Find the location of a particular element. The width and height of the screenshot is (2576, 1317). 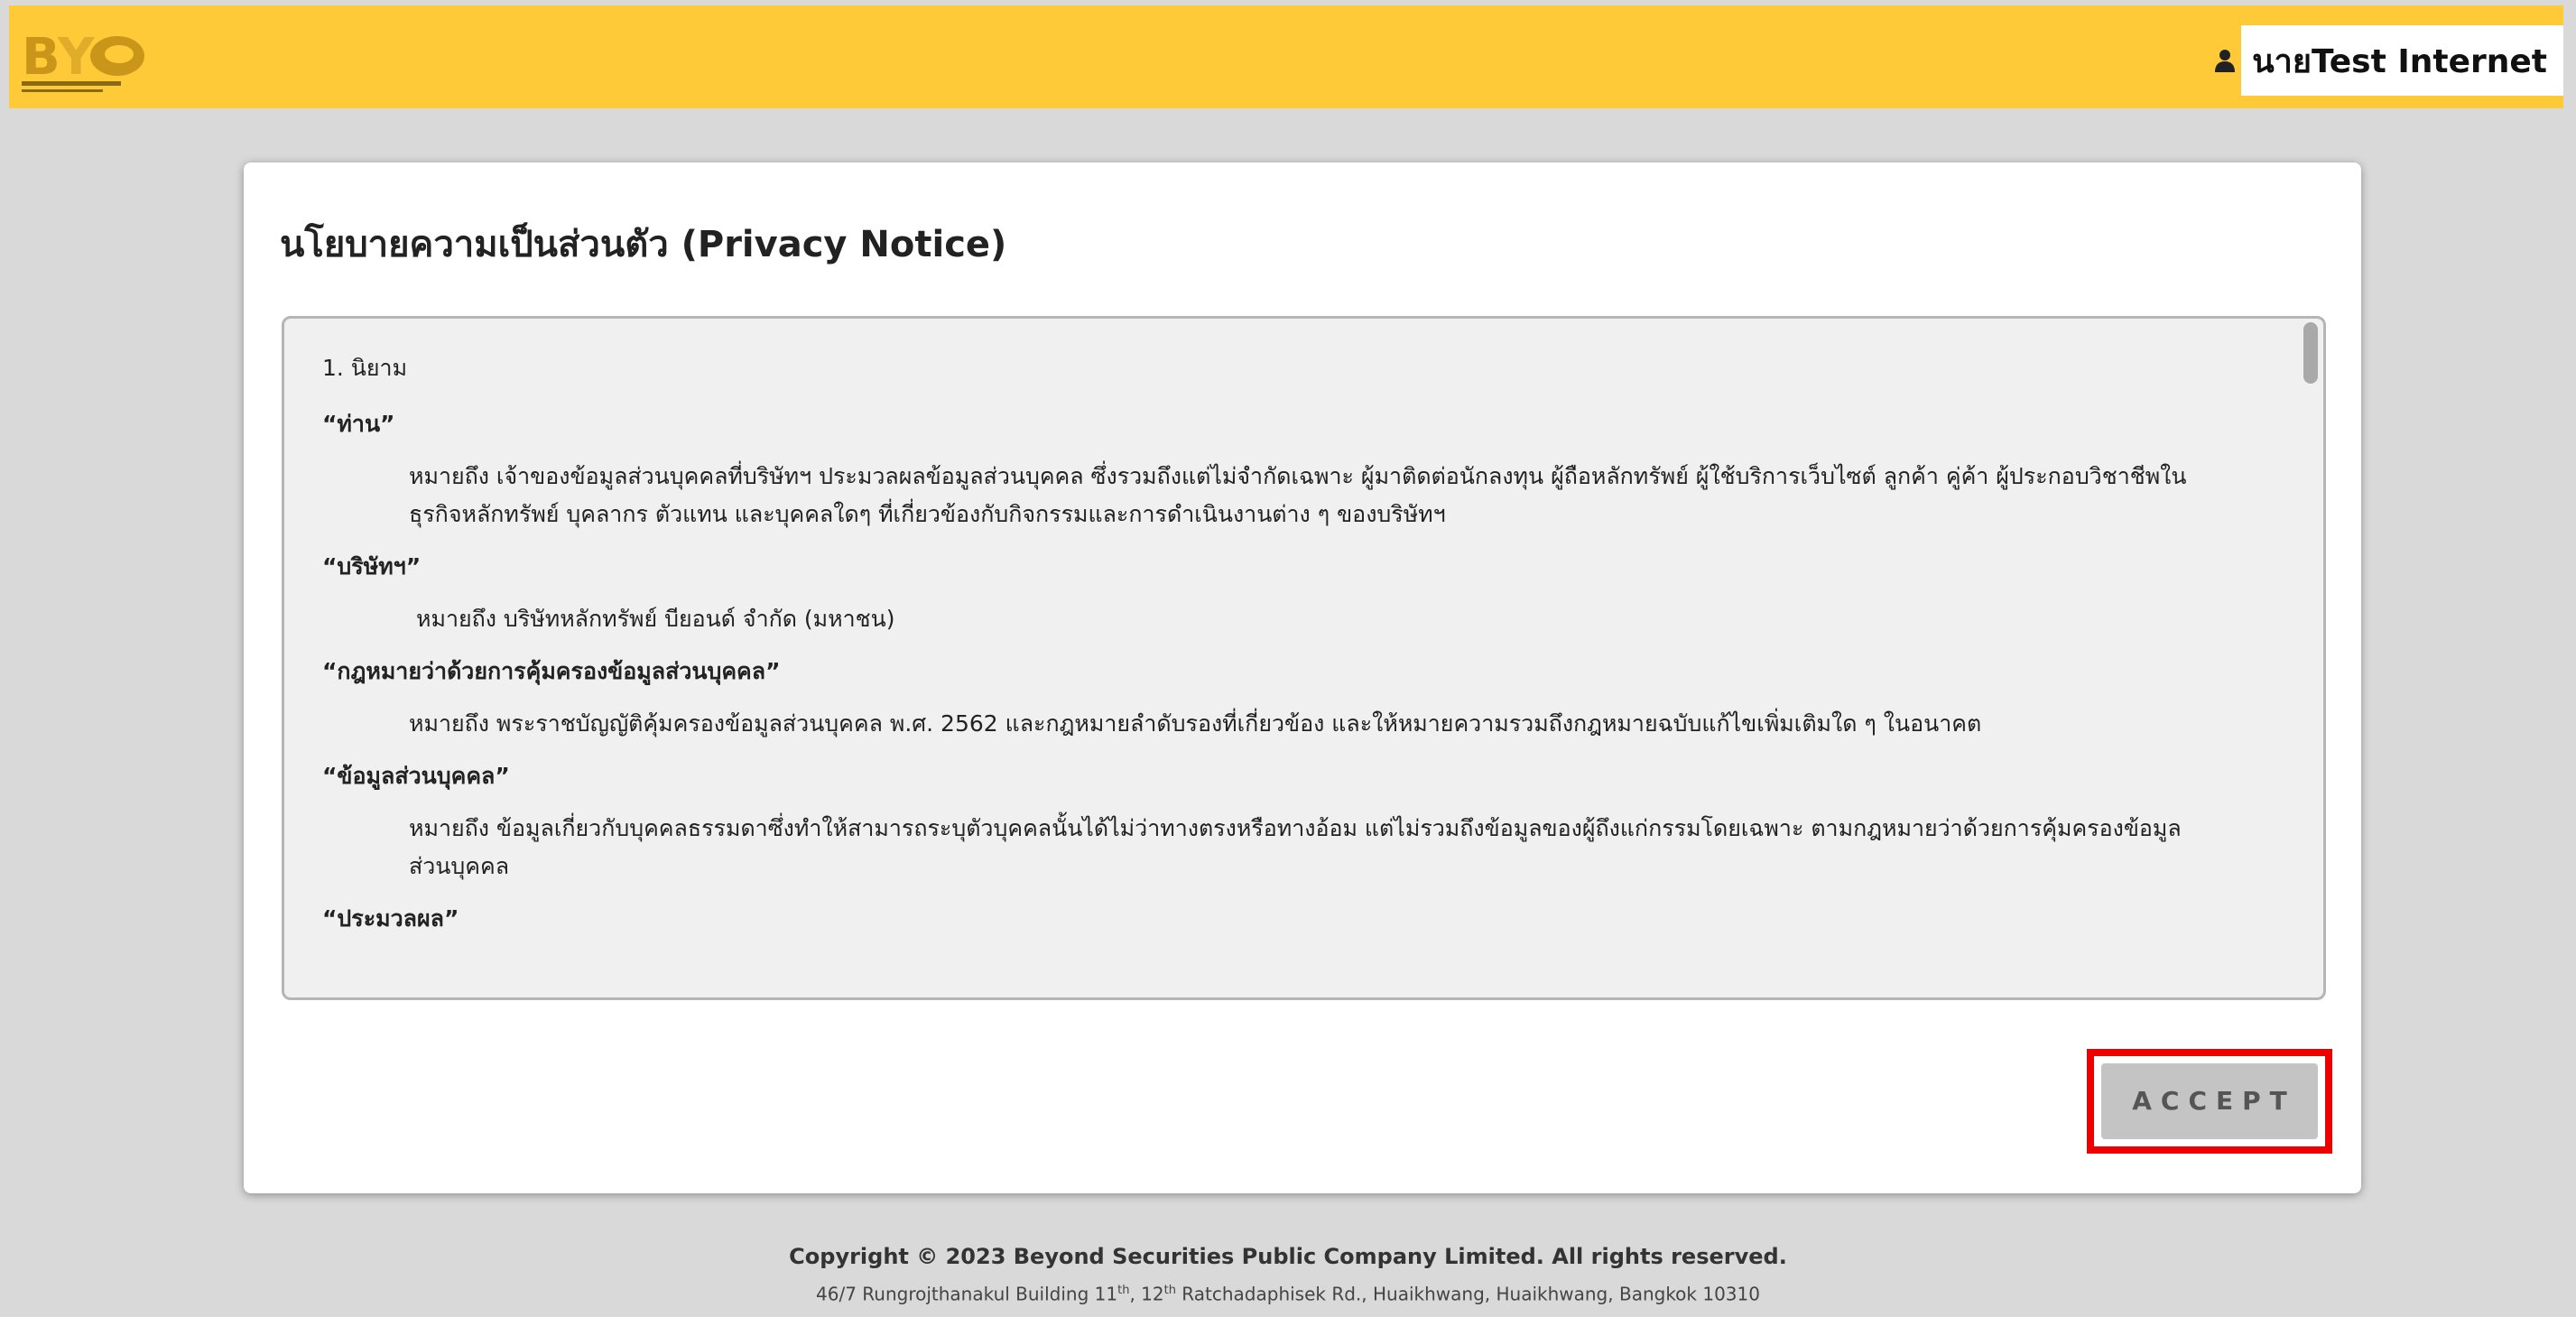

term-title: “ประมวลผล” is located at coordinates (390, 919).